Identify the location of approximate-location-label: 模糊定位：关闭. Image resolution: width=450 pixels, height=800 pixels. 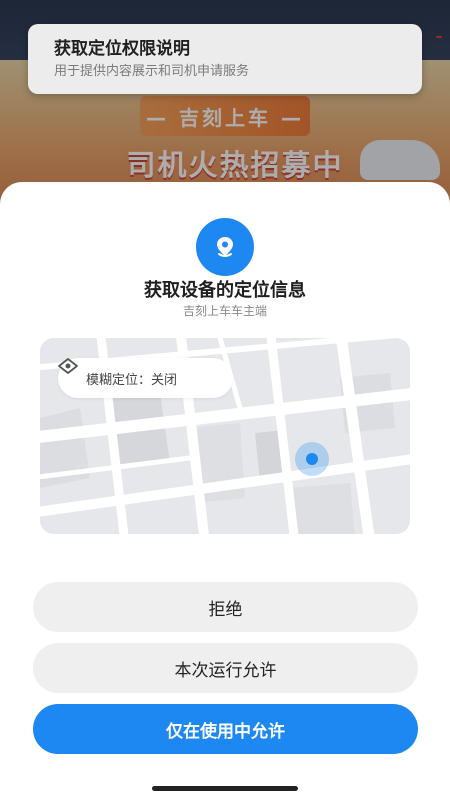
(132, 380).